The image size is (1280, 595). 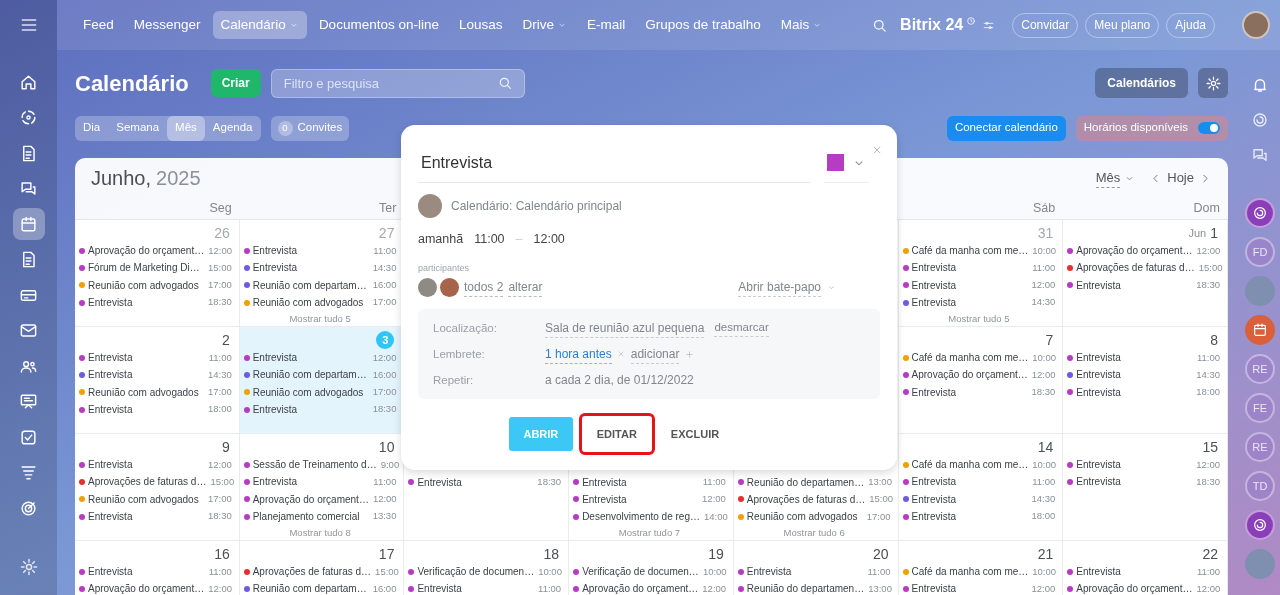 What do you see at coordinates (306, 517) in the screenshot?
I see `event-title: Planejamento comercial` at bounding box center [306, 517].